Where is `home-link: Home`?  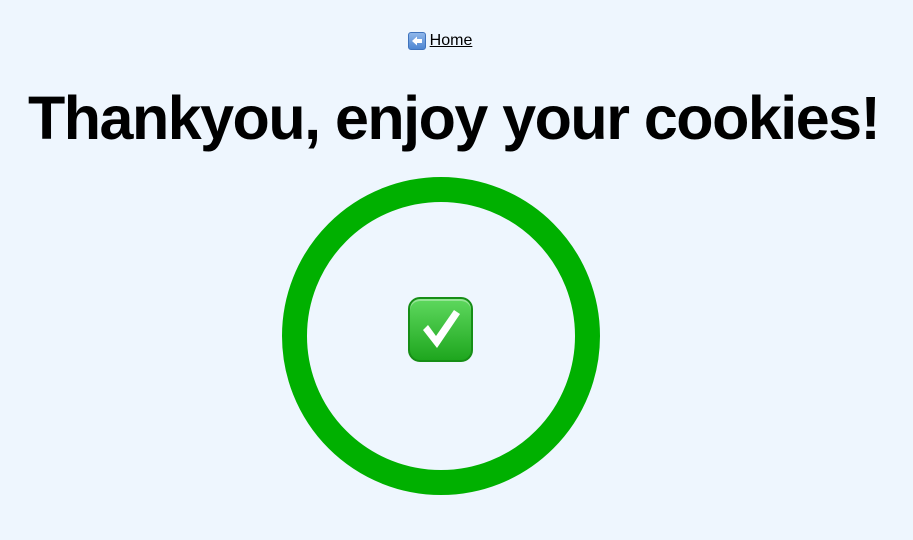 home-link: Home is located at coordinates (440, 41).